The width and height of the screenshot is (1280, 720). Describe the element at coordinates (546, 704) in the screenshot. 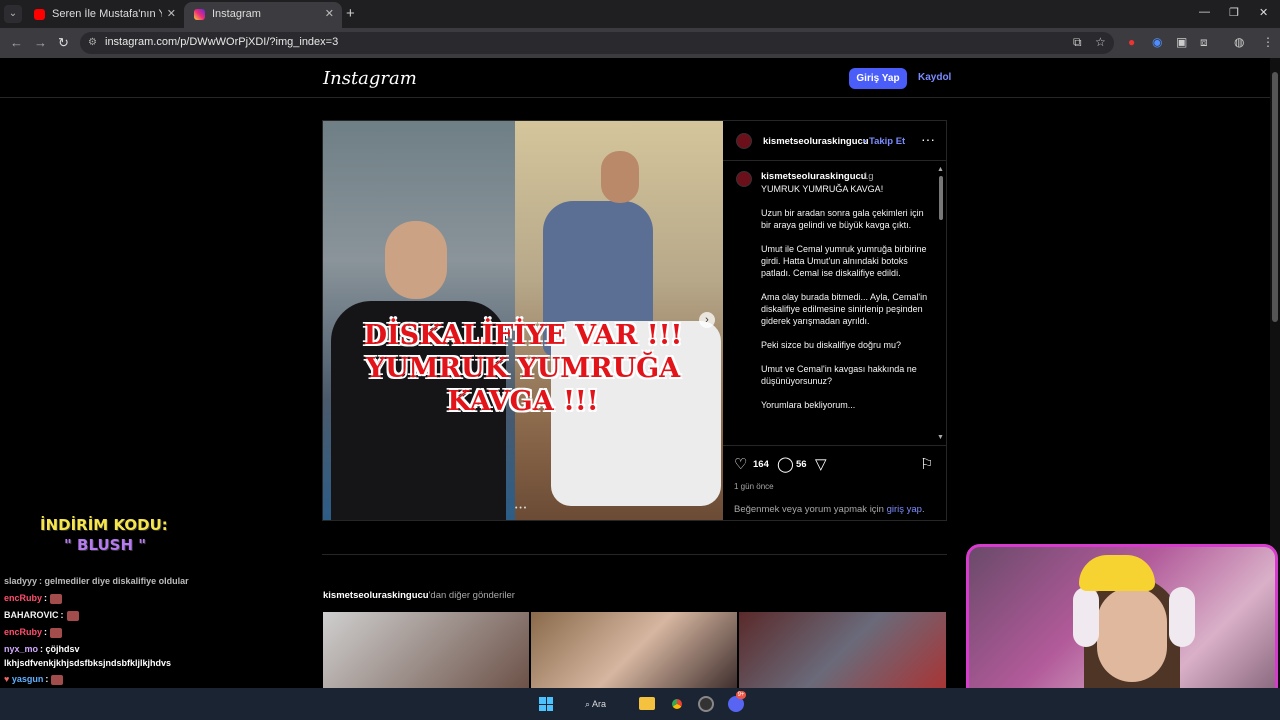

I see `windows-start-icon` at that location.